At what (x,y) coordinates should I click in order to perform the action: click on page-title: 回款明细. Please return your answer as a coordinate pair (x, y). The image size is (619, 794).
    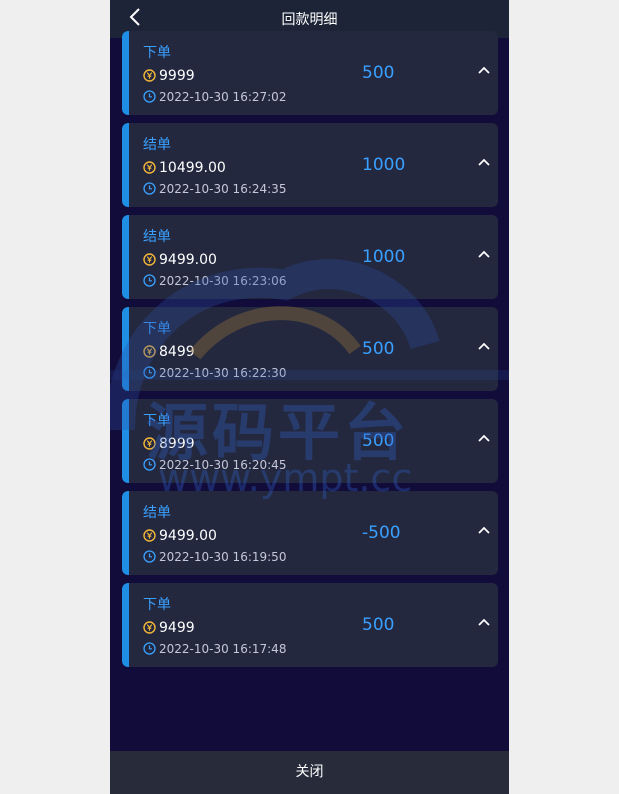
    Looking at the image, I should click on (309, 20).